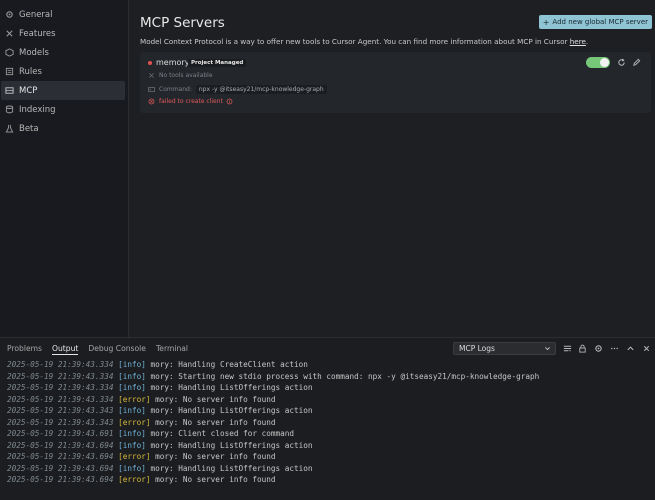 The width and height of the screenshot is (655, 500). What do you see at coordinates (150, 63) in the screenshot?
I see `server-status-dot` at bounding box center [150, 63].